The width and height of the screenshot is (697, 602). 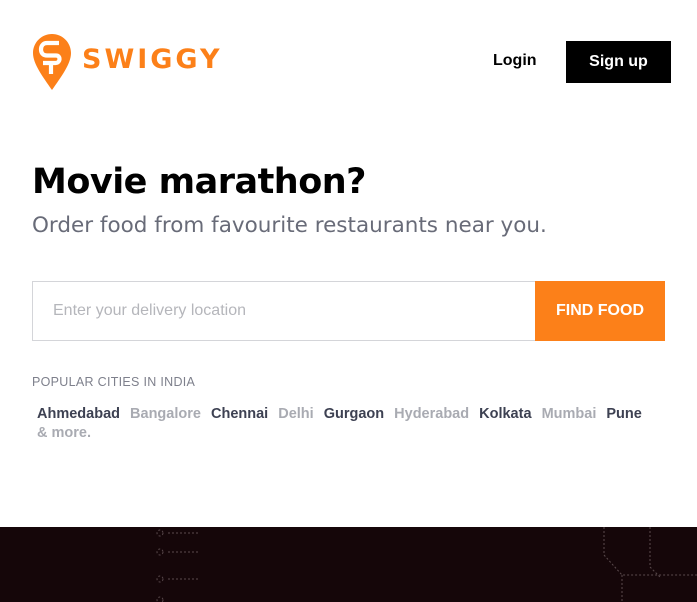 What do you see at coordinates (152, 59) in the screenshot?
I see `brand-name: SWIGGY` at bounding box center [152, 59].